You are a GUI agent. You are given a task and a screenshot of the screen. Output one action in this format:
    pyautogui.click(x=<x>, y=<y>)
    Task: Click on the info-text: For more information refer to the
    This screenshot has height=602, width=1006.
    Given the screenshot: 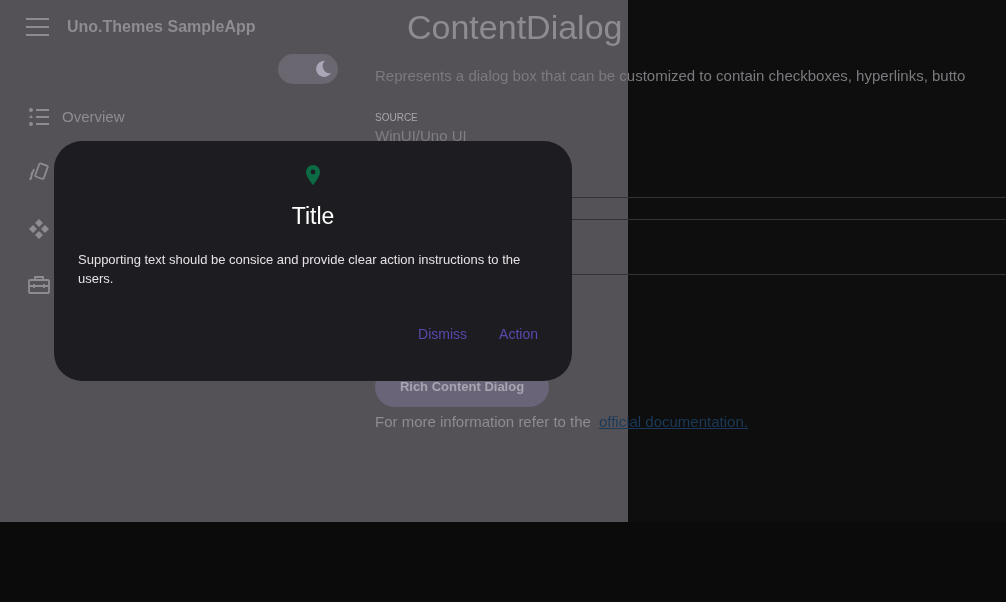 What is the action you would take?
    pyautogui.click(x=483, y=422)
    